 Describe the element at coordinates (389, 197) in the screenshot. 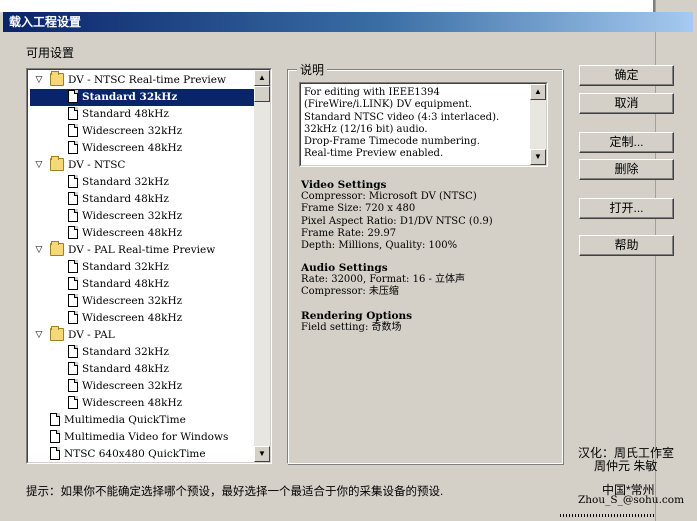

I see `video-setting-line: Compressor: Microsoft DV (NTSC)` at that location.